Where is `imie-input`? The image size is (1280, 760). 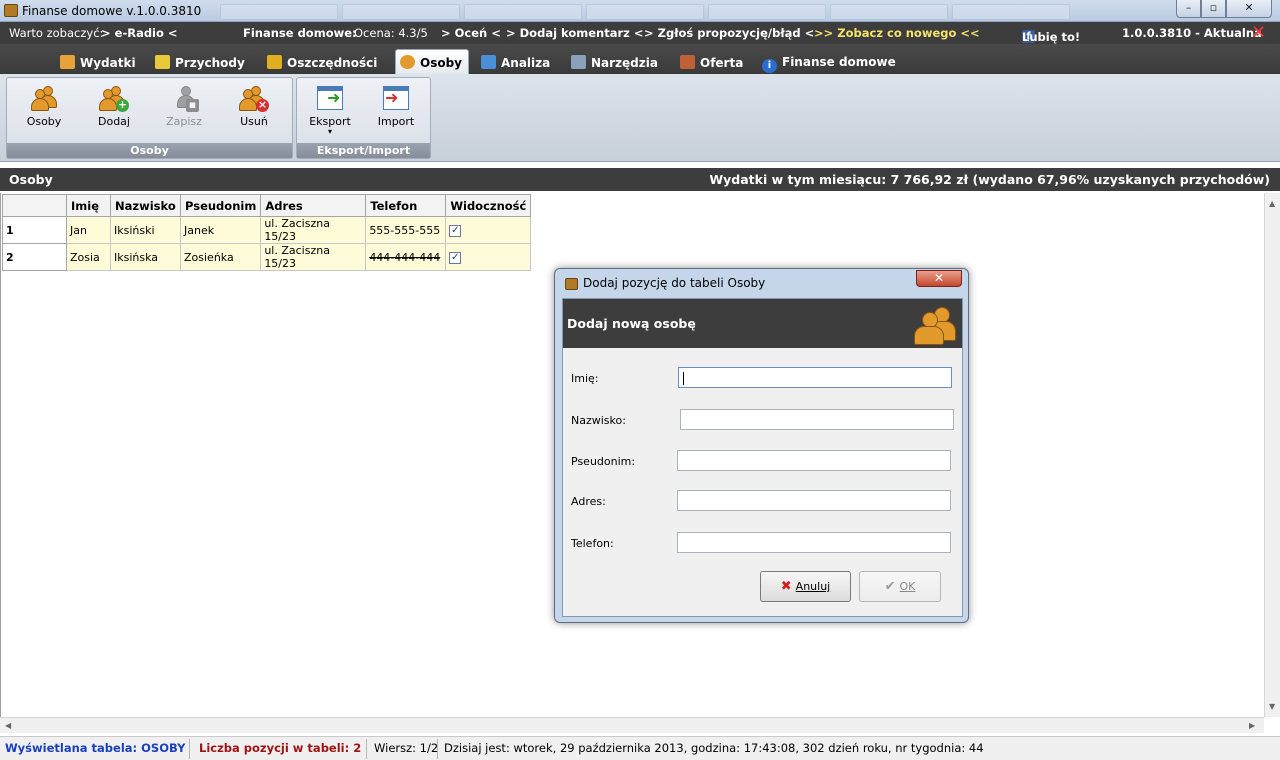 imie-input is located at coordinates (815, 377).